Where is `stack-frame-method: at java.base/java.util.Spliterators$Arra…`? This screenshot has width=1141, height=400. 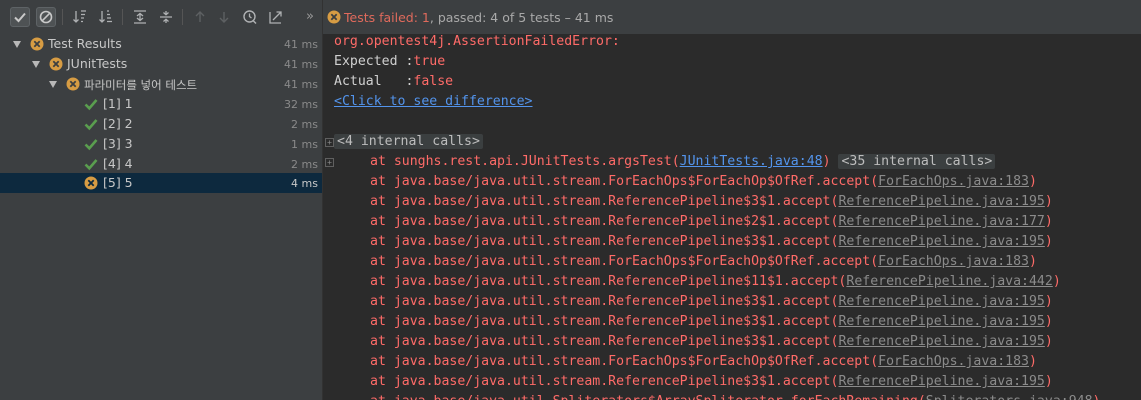
stack-frame-method: at java.base/java.util.Spliterators$Arra… is located at coordinates (648, 397).